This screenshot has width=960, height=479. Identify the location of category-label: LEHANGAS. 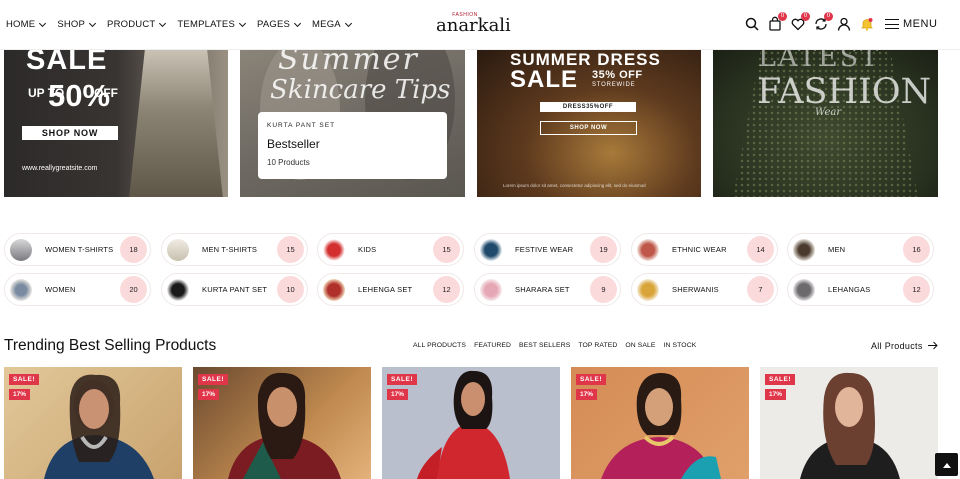
(849, 289).